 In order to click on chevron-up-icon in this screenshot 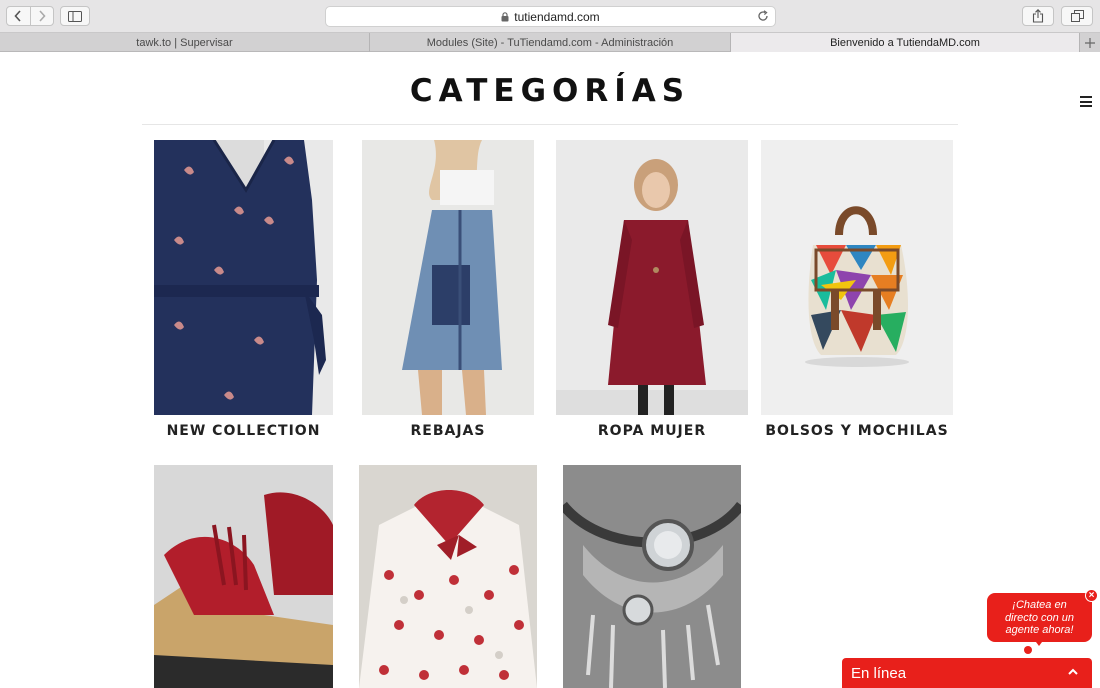, I will do `click(1073, 671)`.